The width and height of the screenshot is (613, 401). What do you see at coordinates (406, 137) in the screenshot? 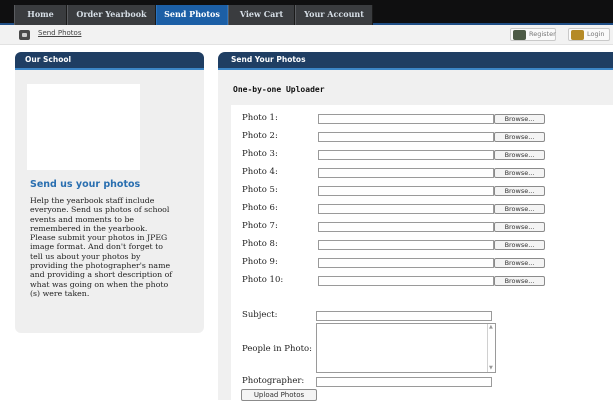
I see `photo-2-file-input` at bounding box center [406, 137].